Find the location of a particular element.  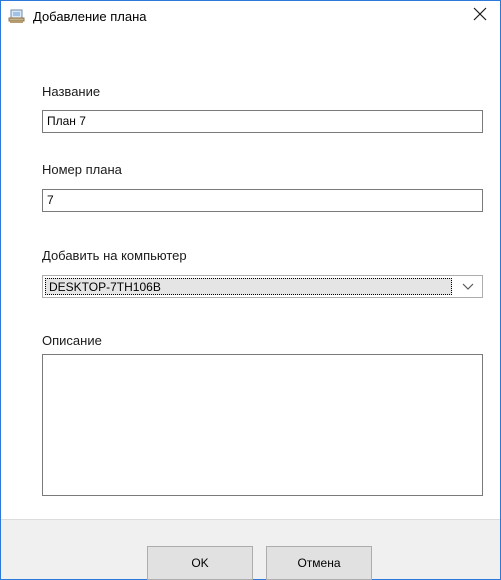

name-label: Название is located at coordinates (71, 91).